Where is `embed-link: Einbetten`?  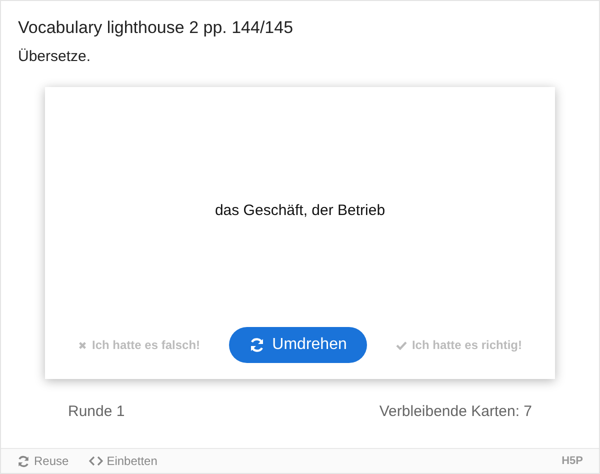 embed-link: Einbetten is located at coordinates (123, 461).